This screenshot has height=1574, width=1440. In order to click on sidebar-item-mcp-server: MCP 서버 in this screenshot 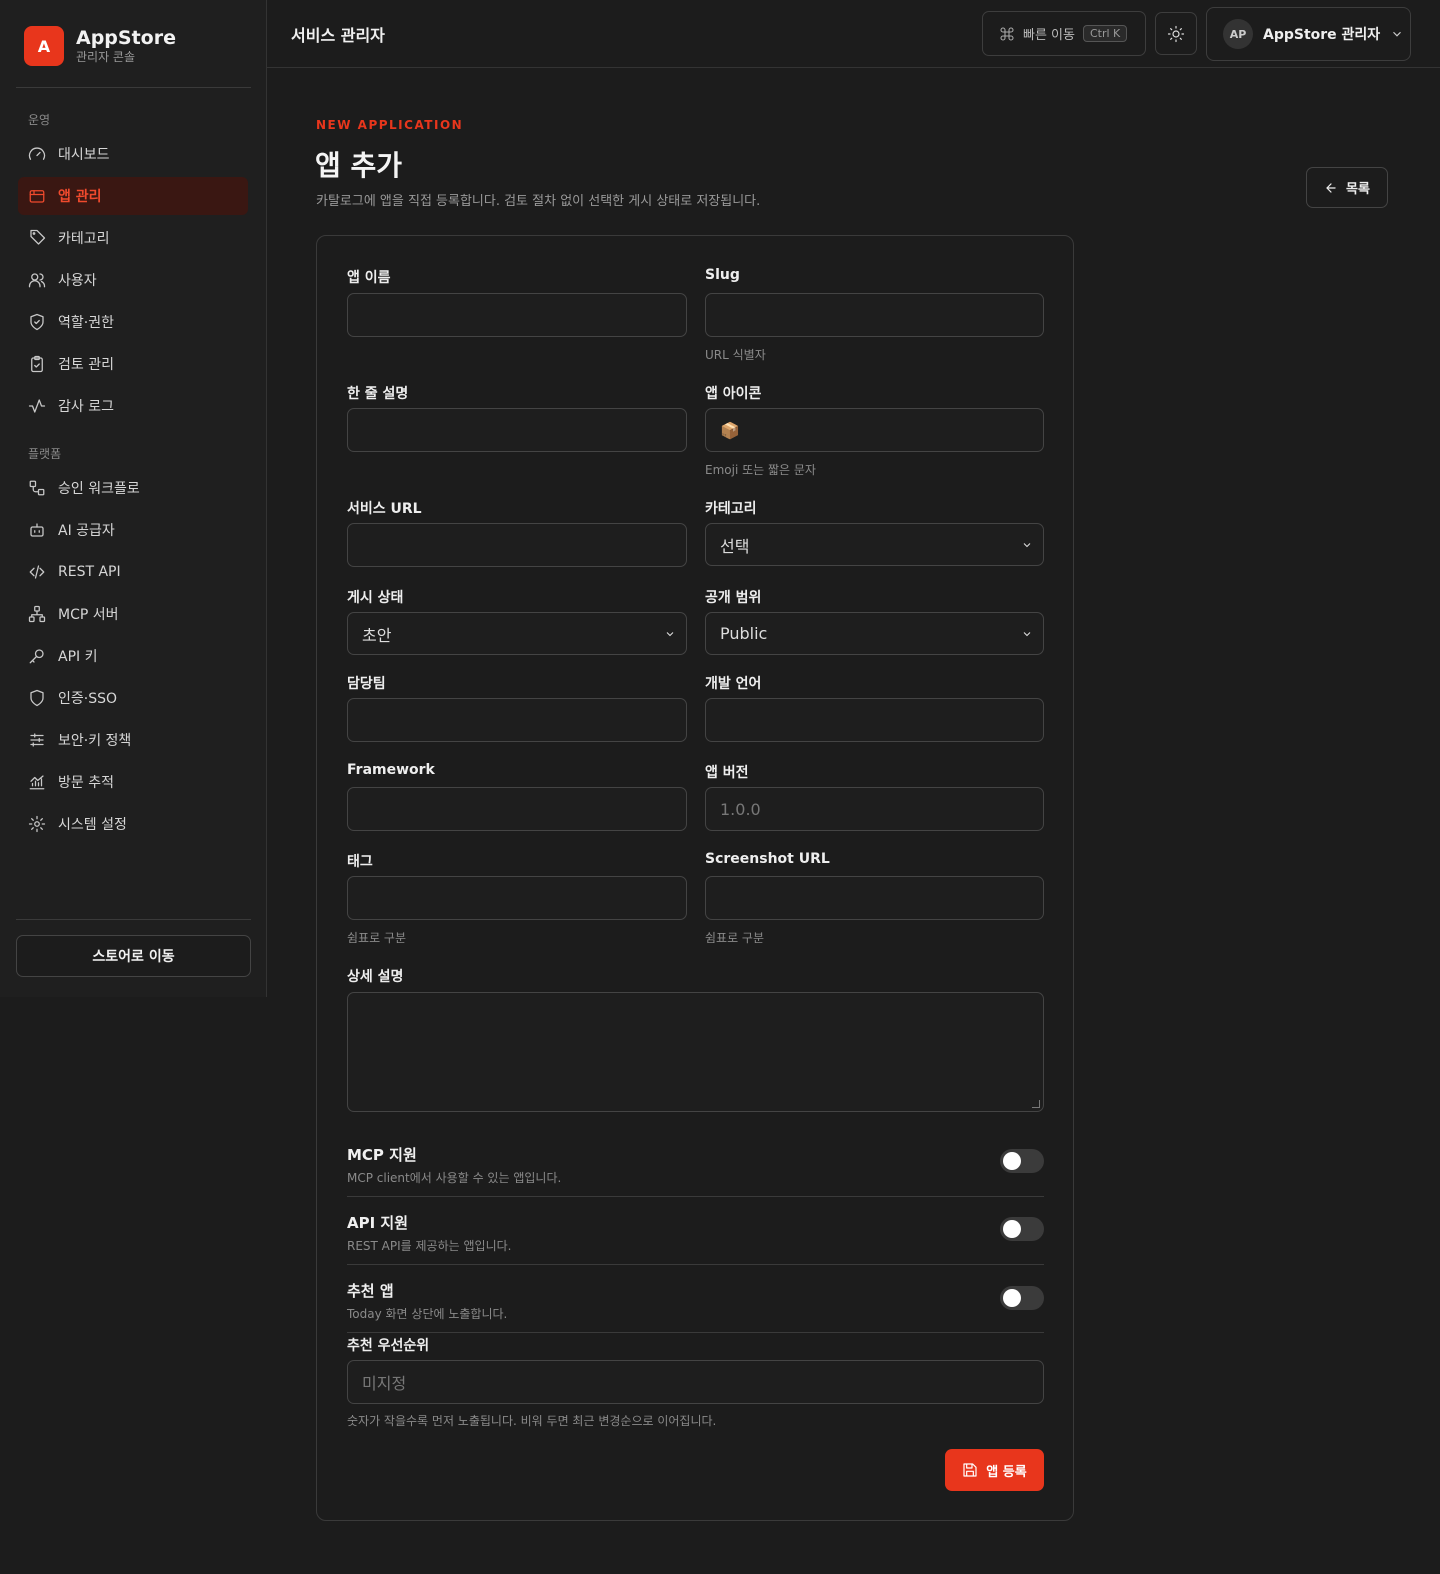, I will do `click(133, 614)`.